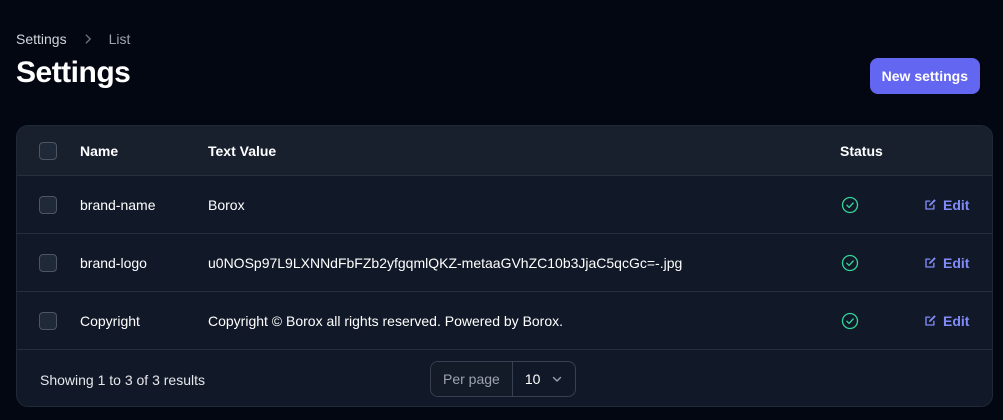 Image resolution: width=1003 pixels, height=420 pixels. I want to click on results-summary: Showing 1 to 3 of 3 results, so click(122, 380).